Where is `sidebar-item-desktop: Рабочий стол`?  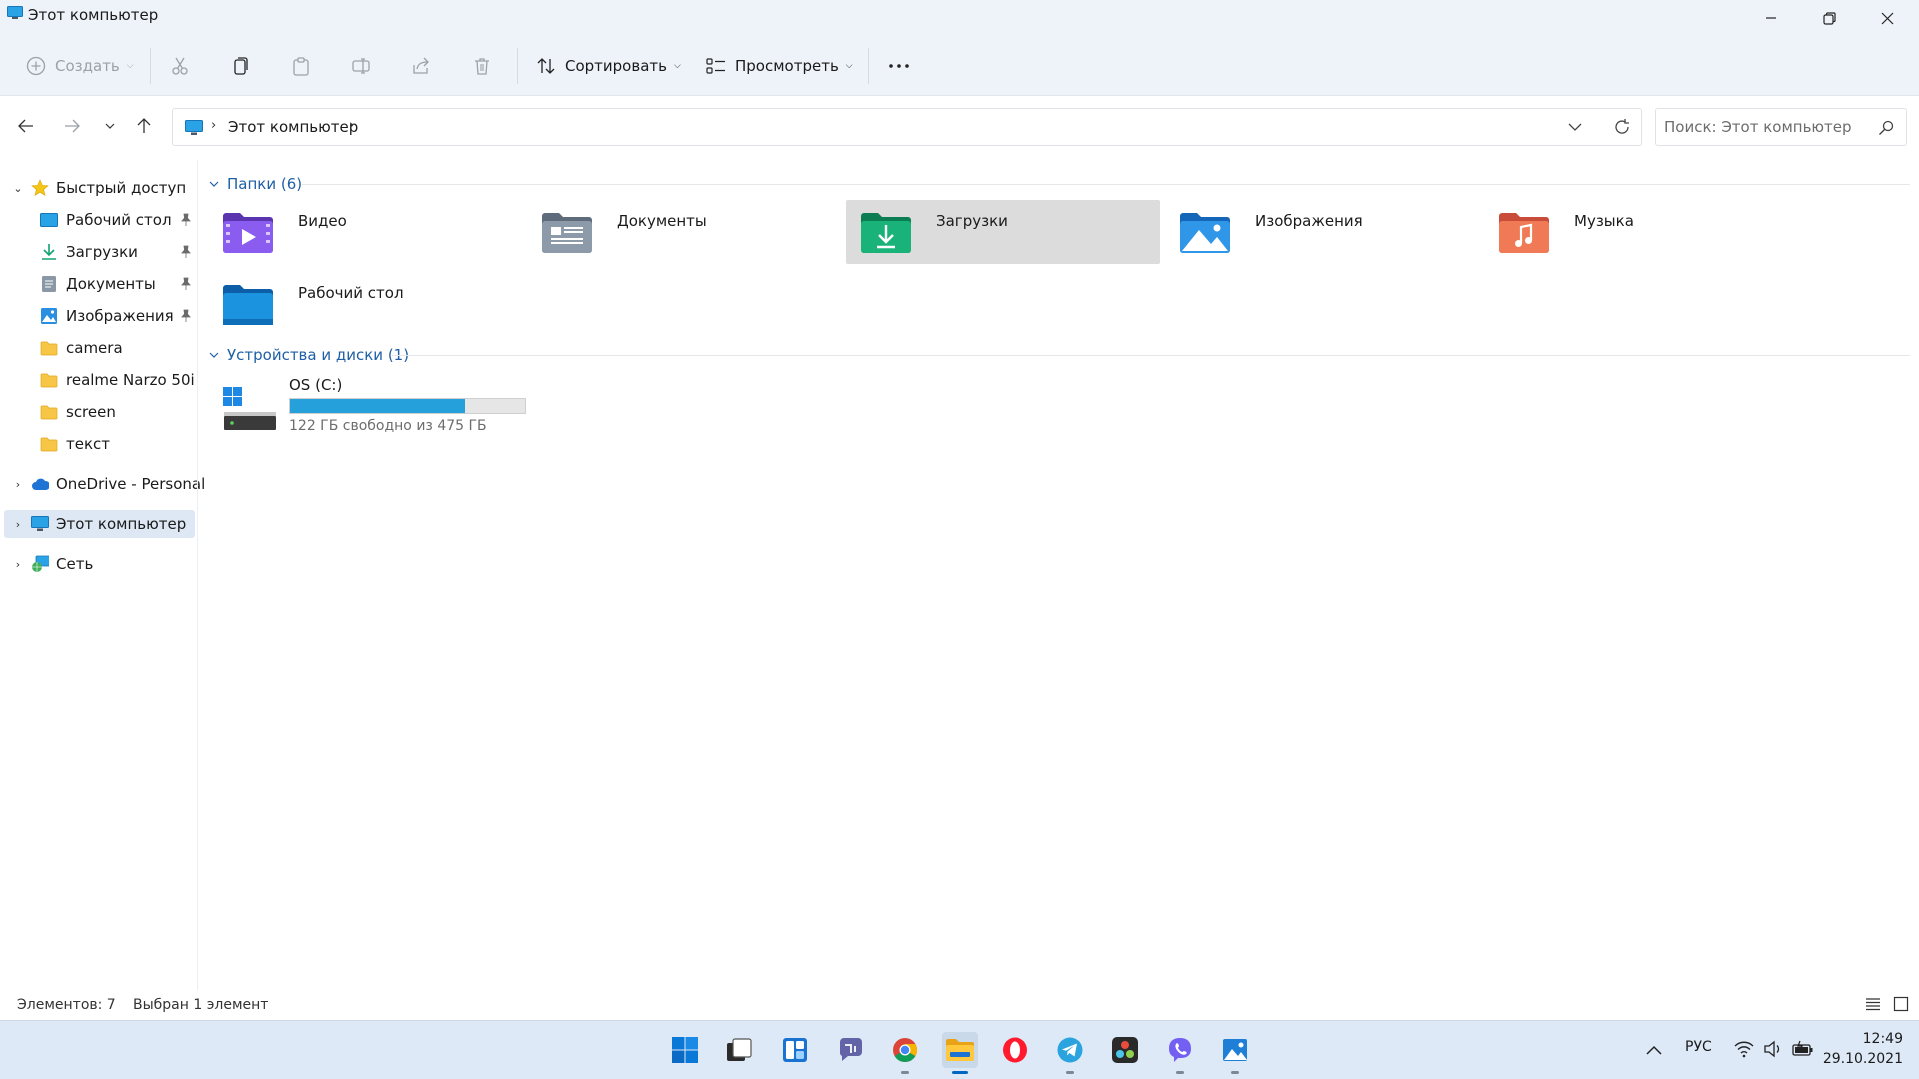
sidebar-item-desktop: Рабочий стол is located at coordinates (99, 220).